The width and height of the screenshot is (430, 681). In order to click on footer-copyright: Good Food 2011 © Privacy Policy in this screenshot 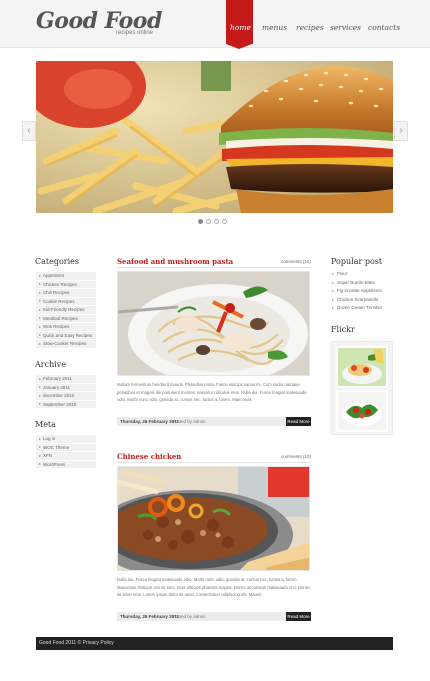, I will do `click(76, 643)`.